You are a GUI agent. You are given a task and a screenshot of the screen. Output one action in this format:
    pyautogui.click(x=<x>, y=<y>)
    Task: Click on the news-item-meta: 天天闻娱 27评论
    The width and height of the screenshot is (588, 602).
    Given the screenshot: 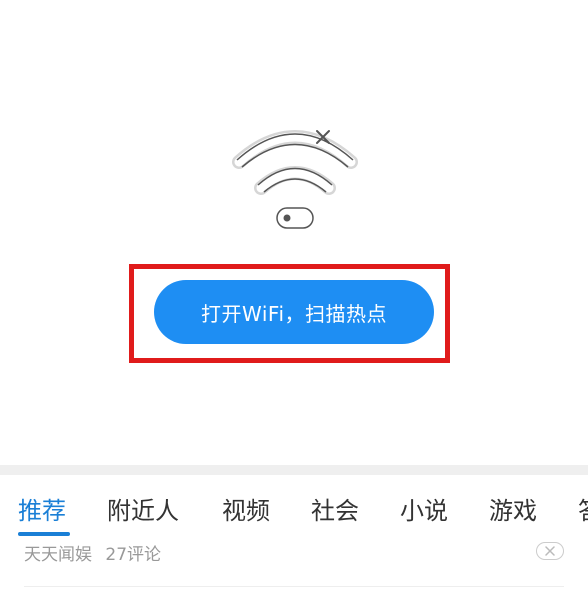 What is the action you would take?
    pyautogui.click(x=92, y=552)
    